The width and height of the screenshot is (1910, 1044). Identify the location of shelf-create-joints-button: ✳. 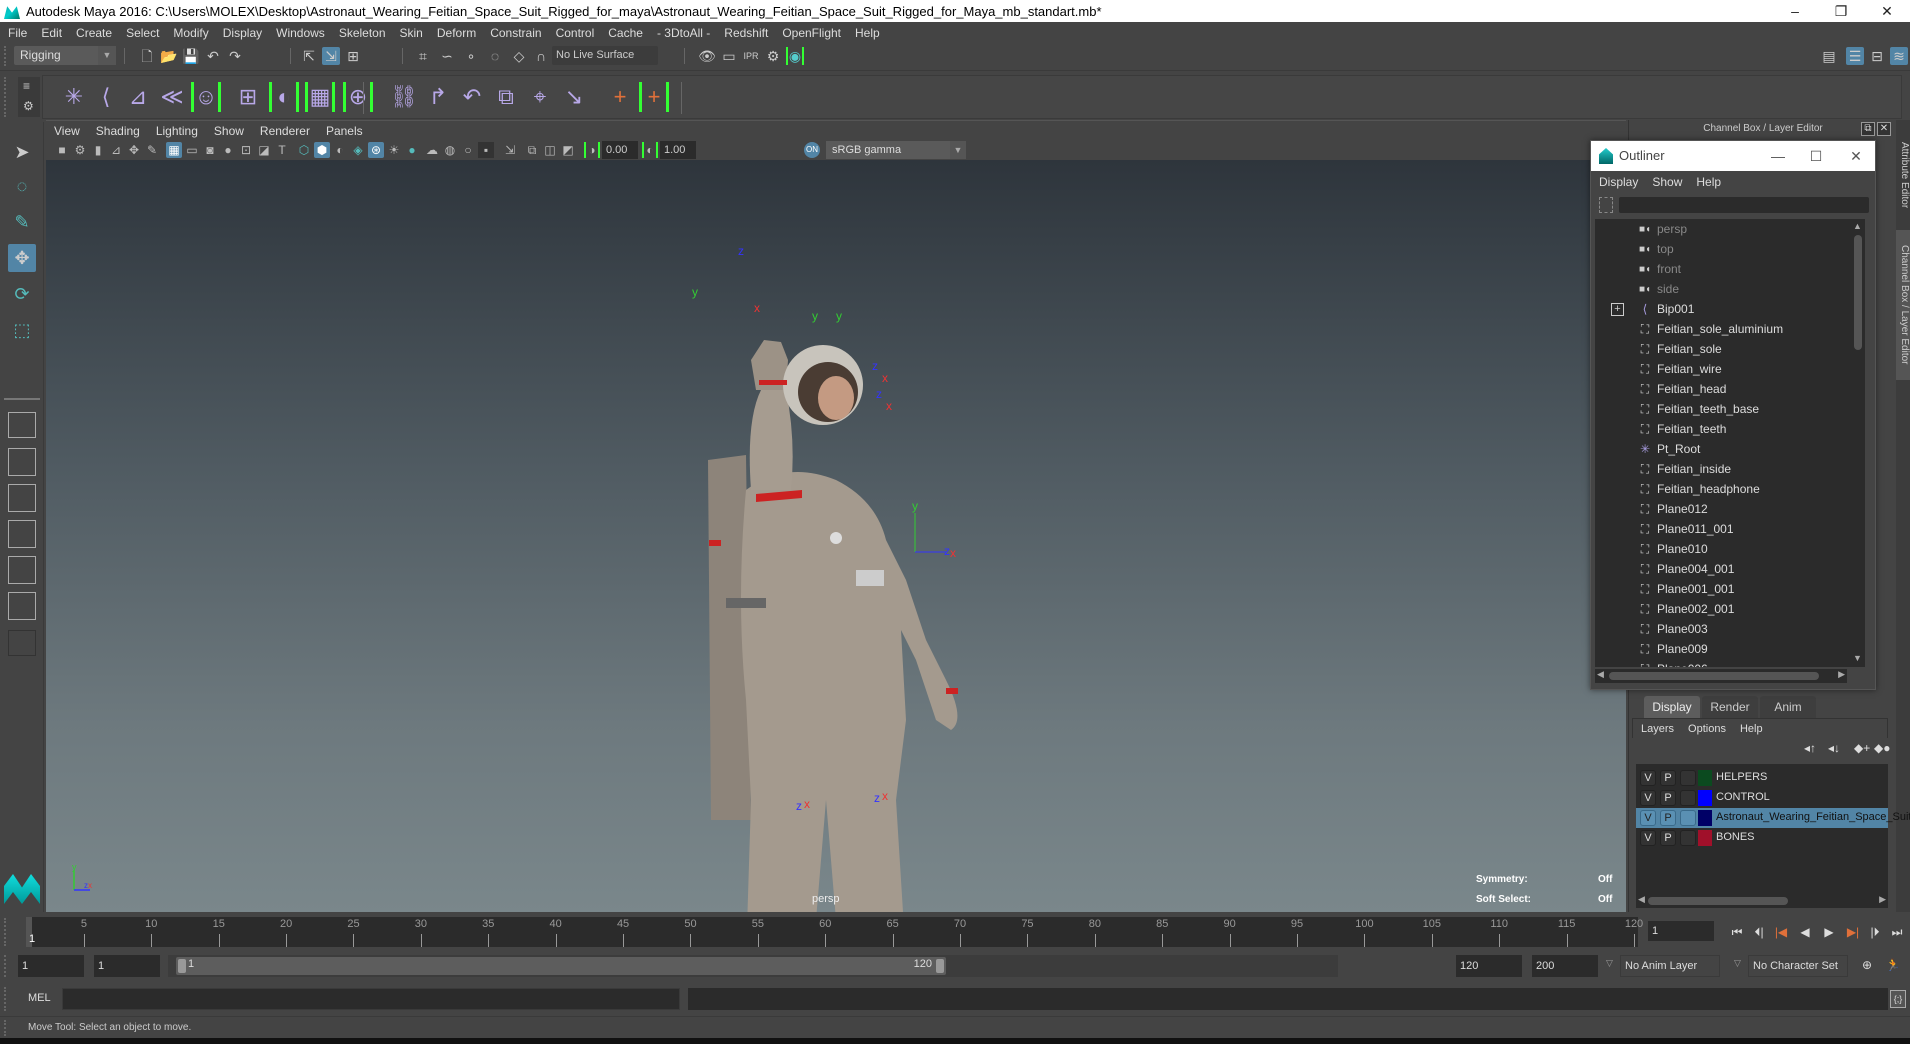
(74, 97).